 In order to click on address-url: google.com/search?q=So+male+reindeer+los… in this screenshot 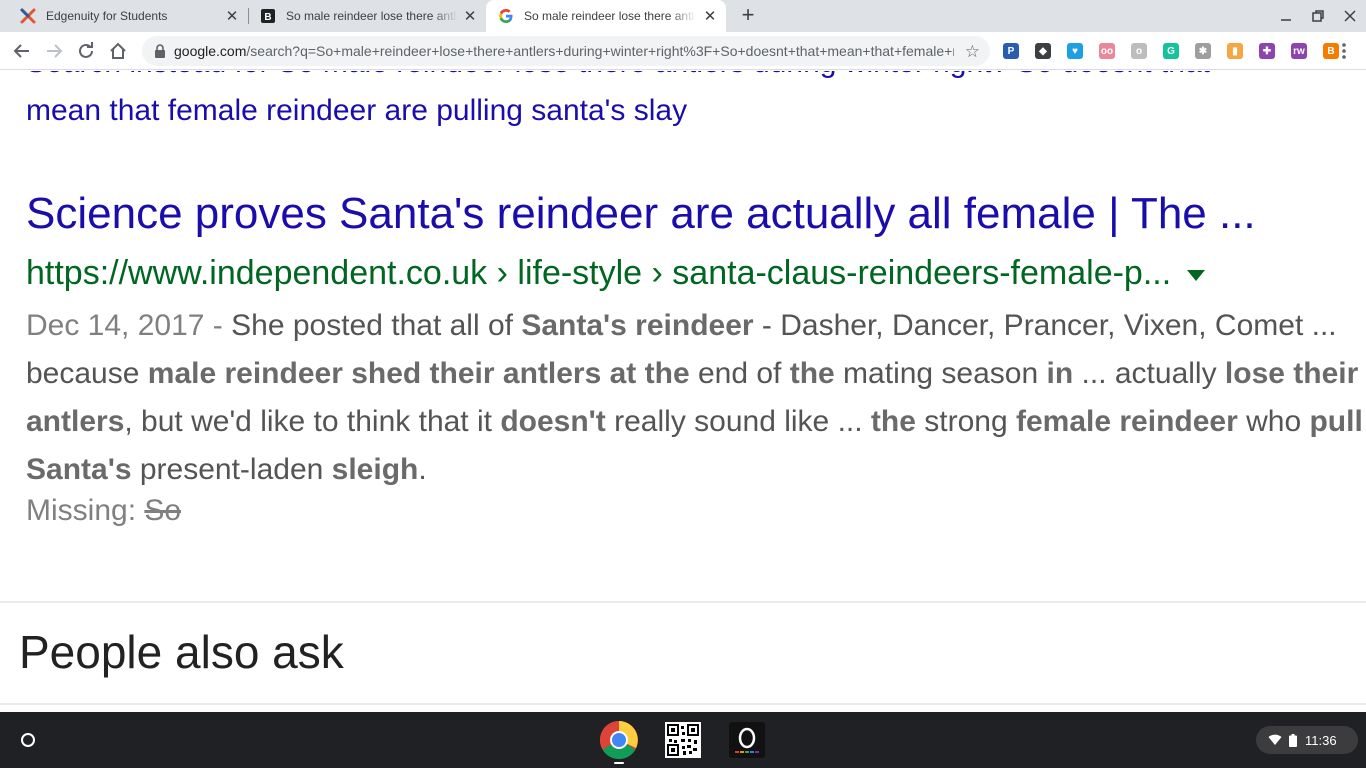, I will do `click(564, 51)`.